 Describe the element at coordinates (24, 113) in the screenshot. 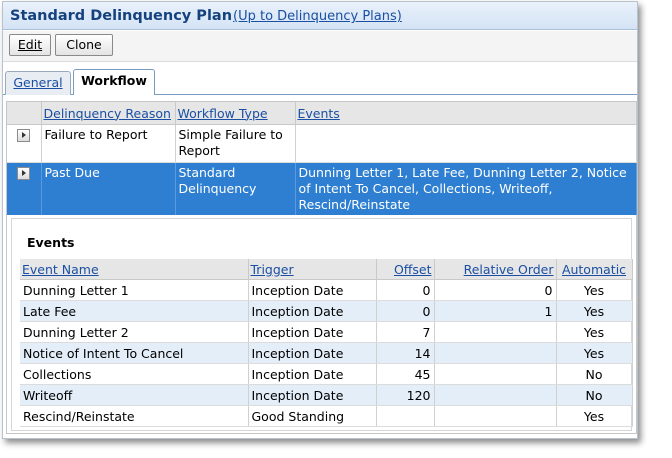

I see `expander-column-header` at that location.